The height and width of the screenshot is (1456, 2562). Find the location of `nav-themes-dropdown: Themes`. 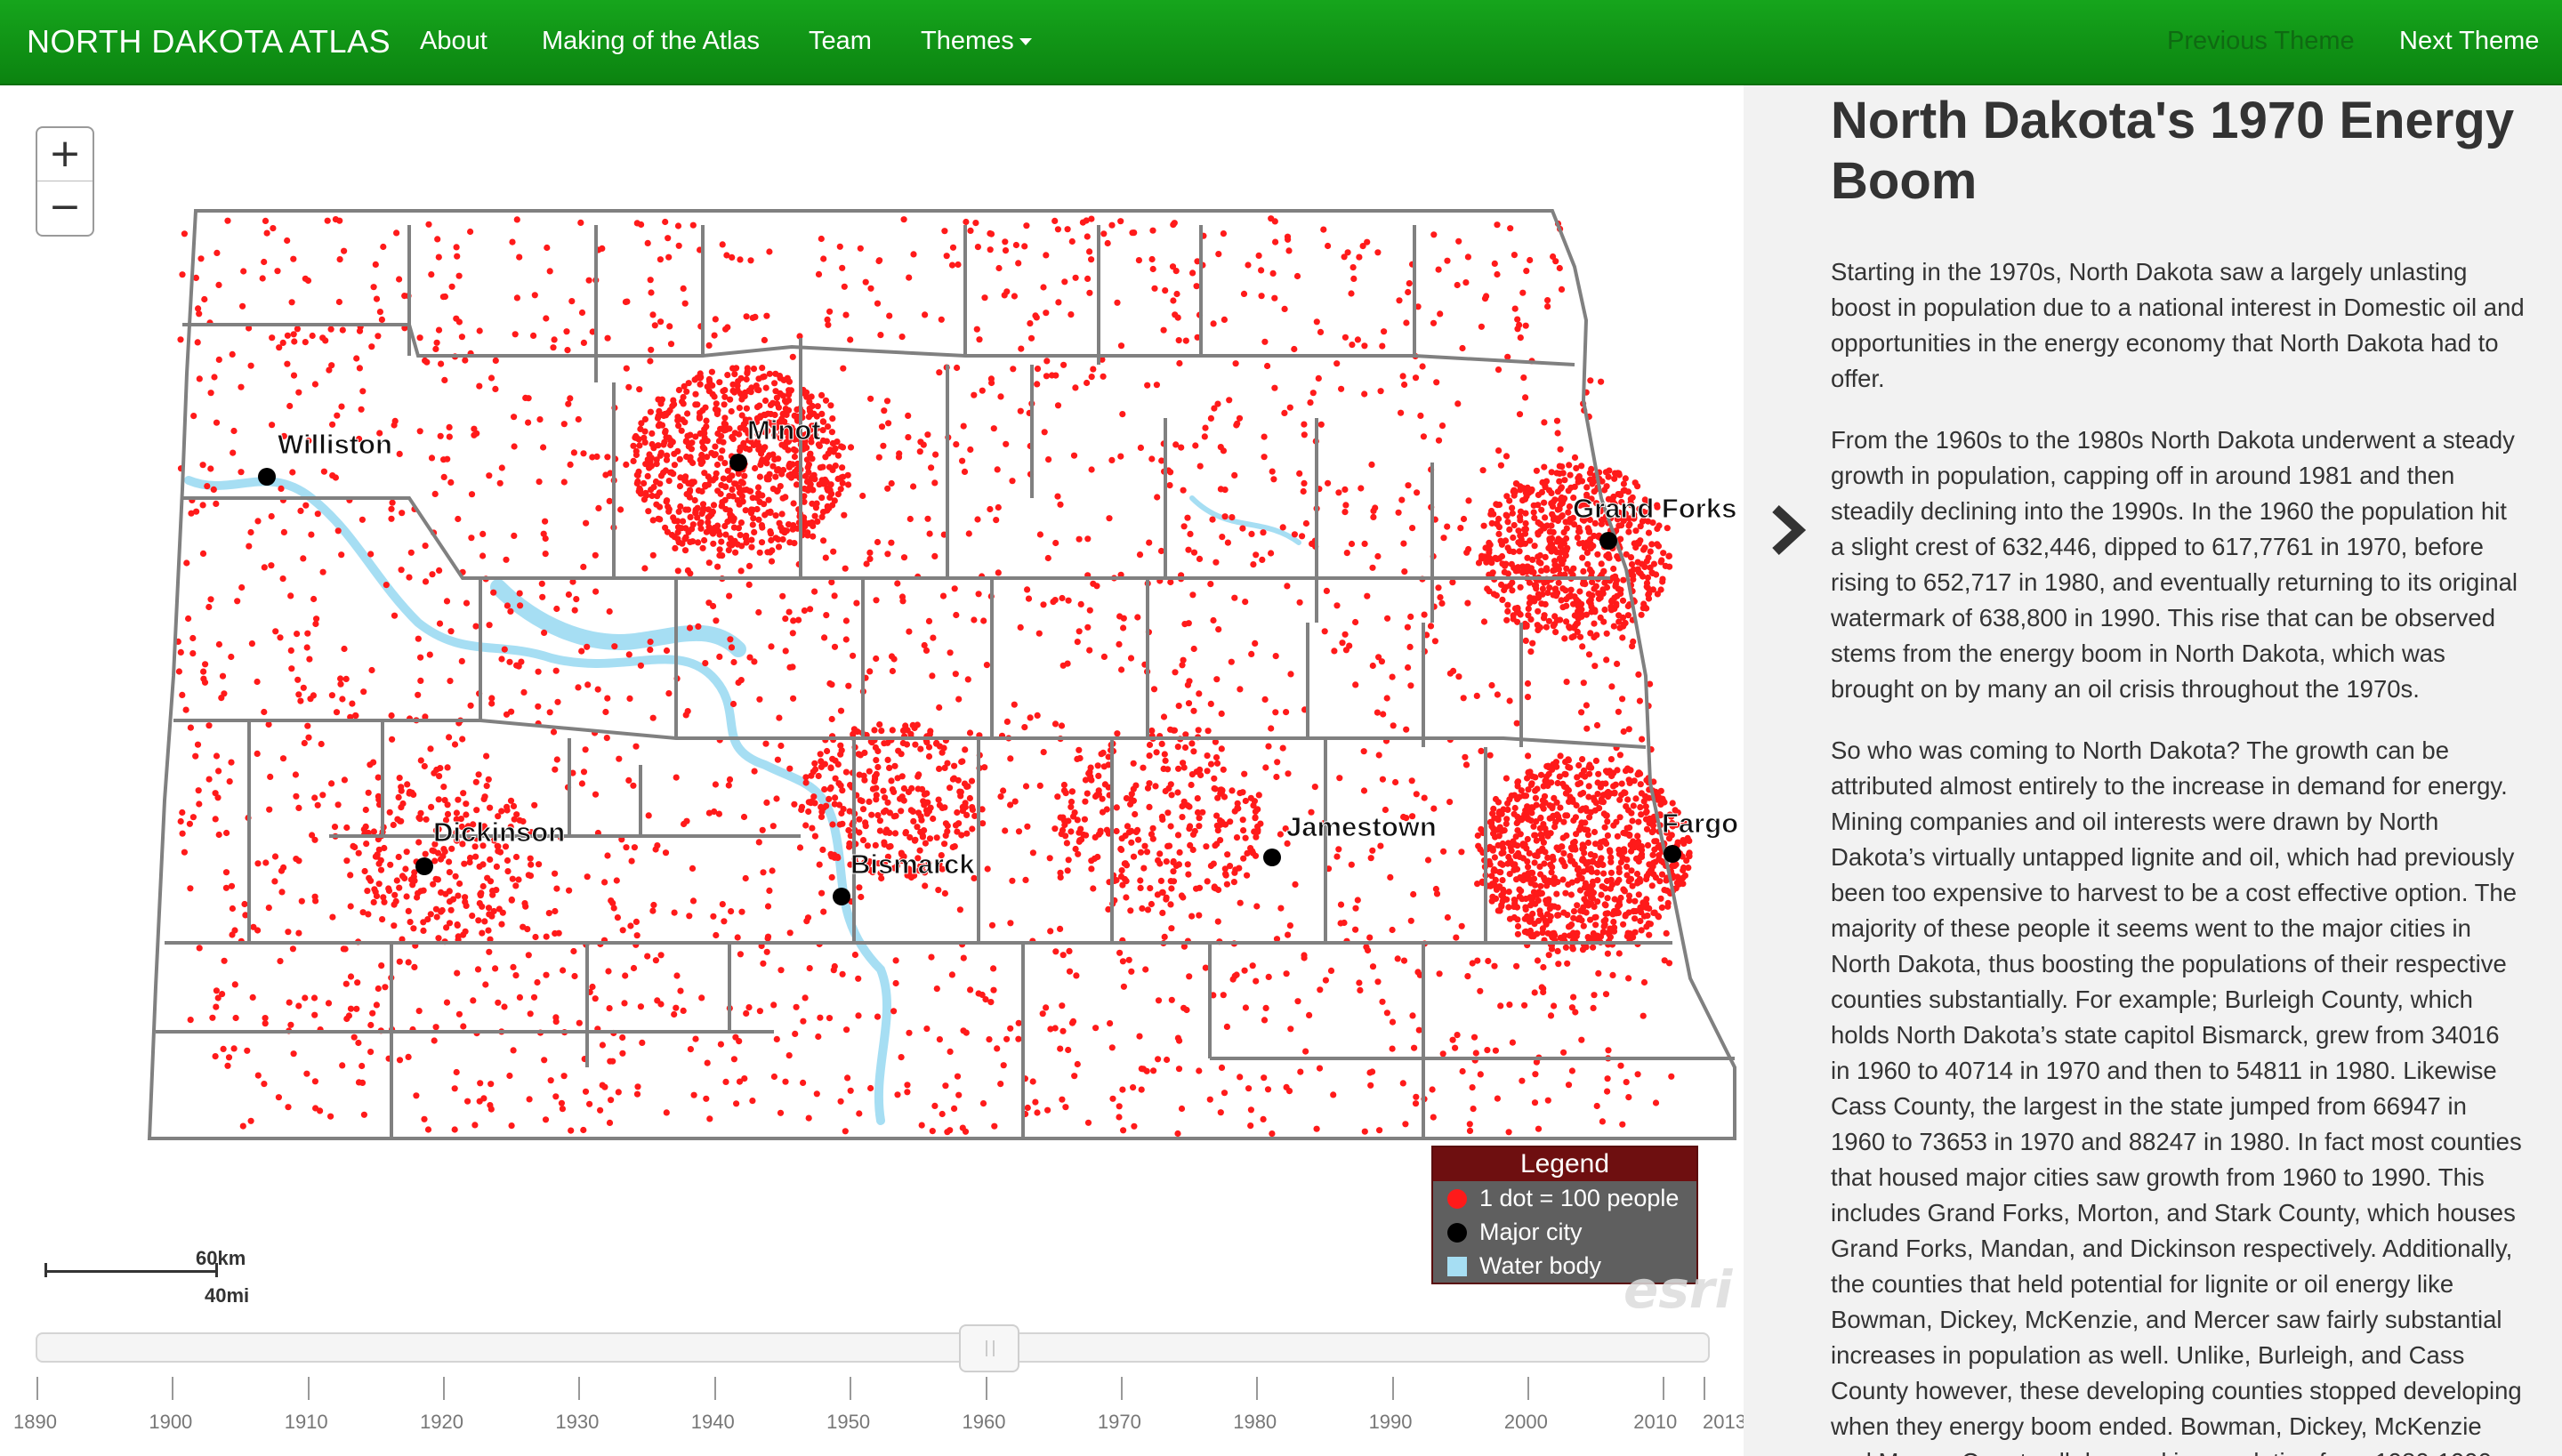

nav-themes-dropdown: Themes is located at coordinates (976, 41).